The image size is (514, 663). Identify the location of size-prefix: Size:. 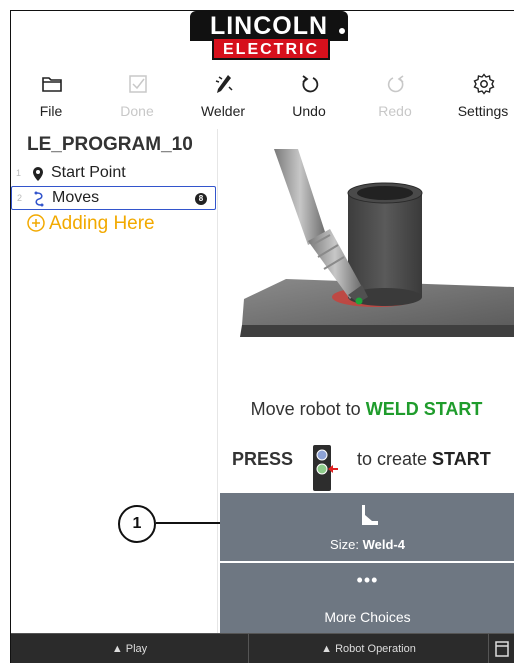
(346, 544).